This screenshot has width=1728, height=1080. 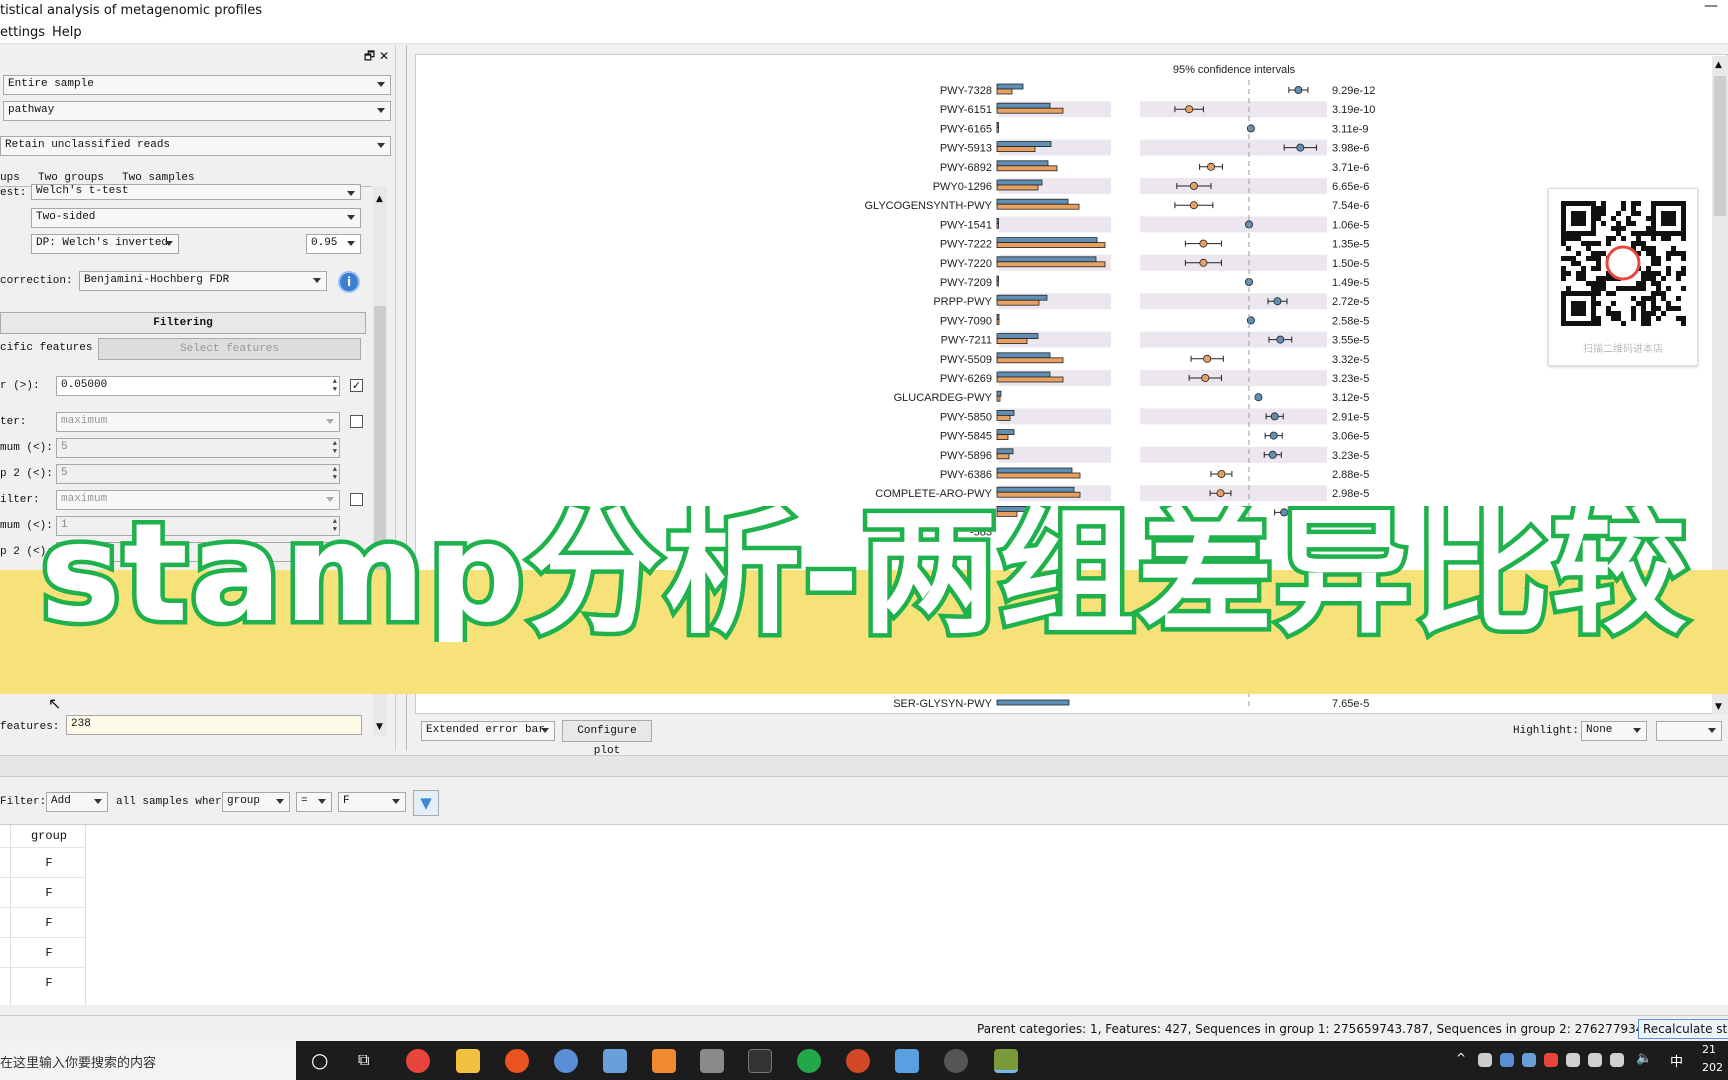 What do you see at coordinates (956, 1061) in the screenshot?
I see `recorder-icon` at bounding box center [956, 1061].